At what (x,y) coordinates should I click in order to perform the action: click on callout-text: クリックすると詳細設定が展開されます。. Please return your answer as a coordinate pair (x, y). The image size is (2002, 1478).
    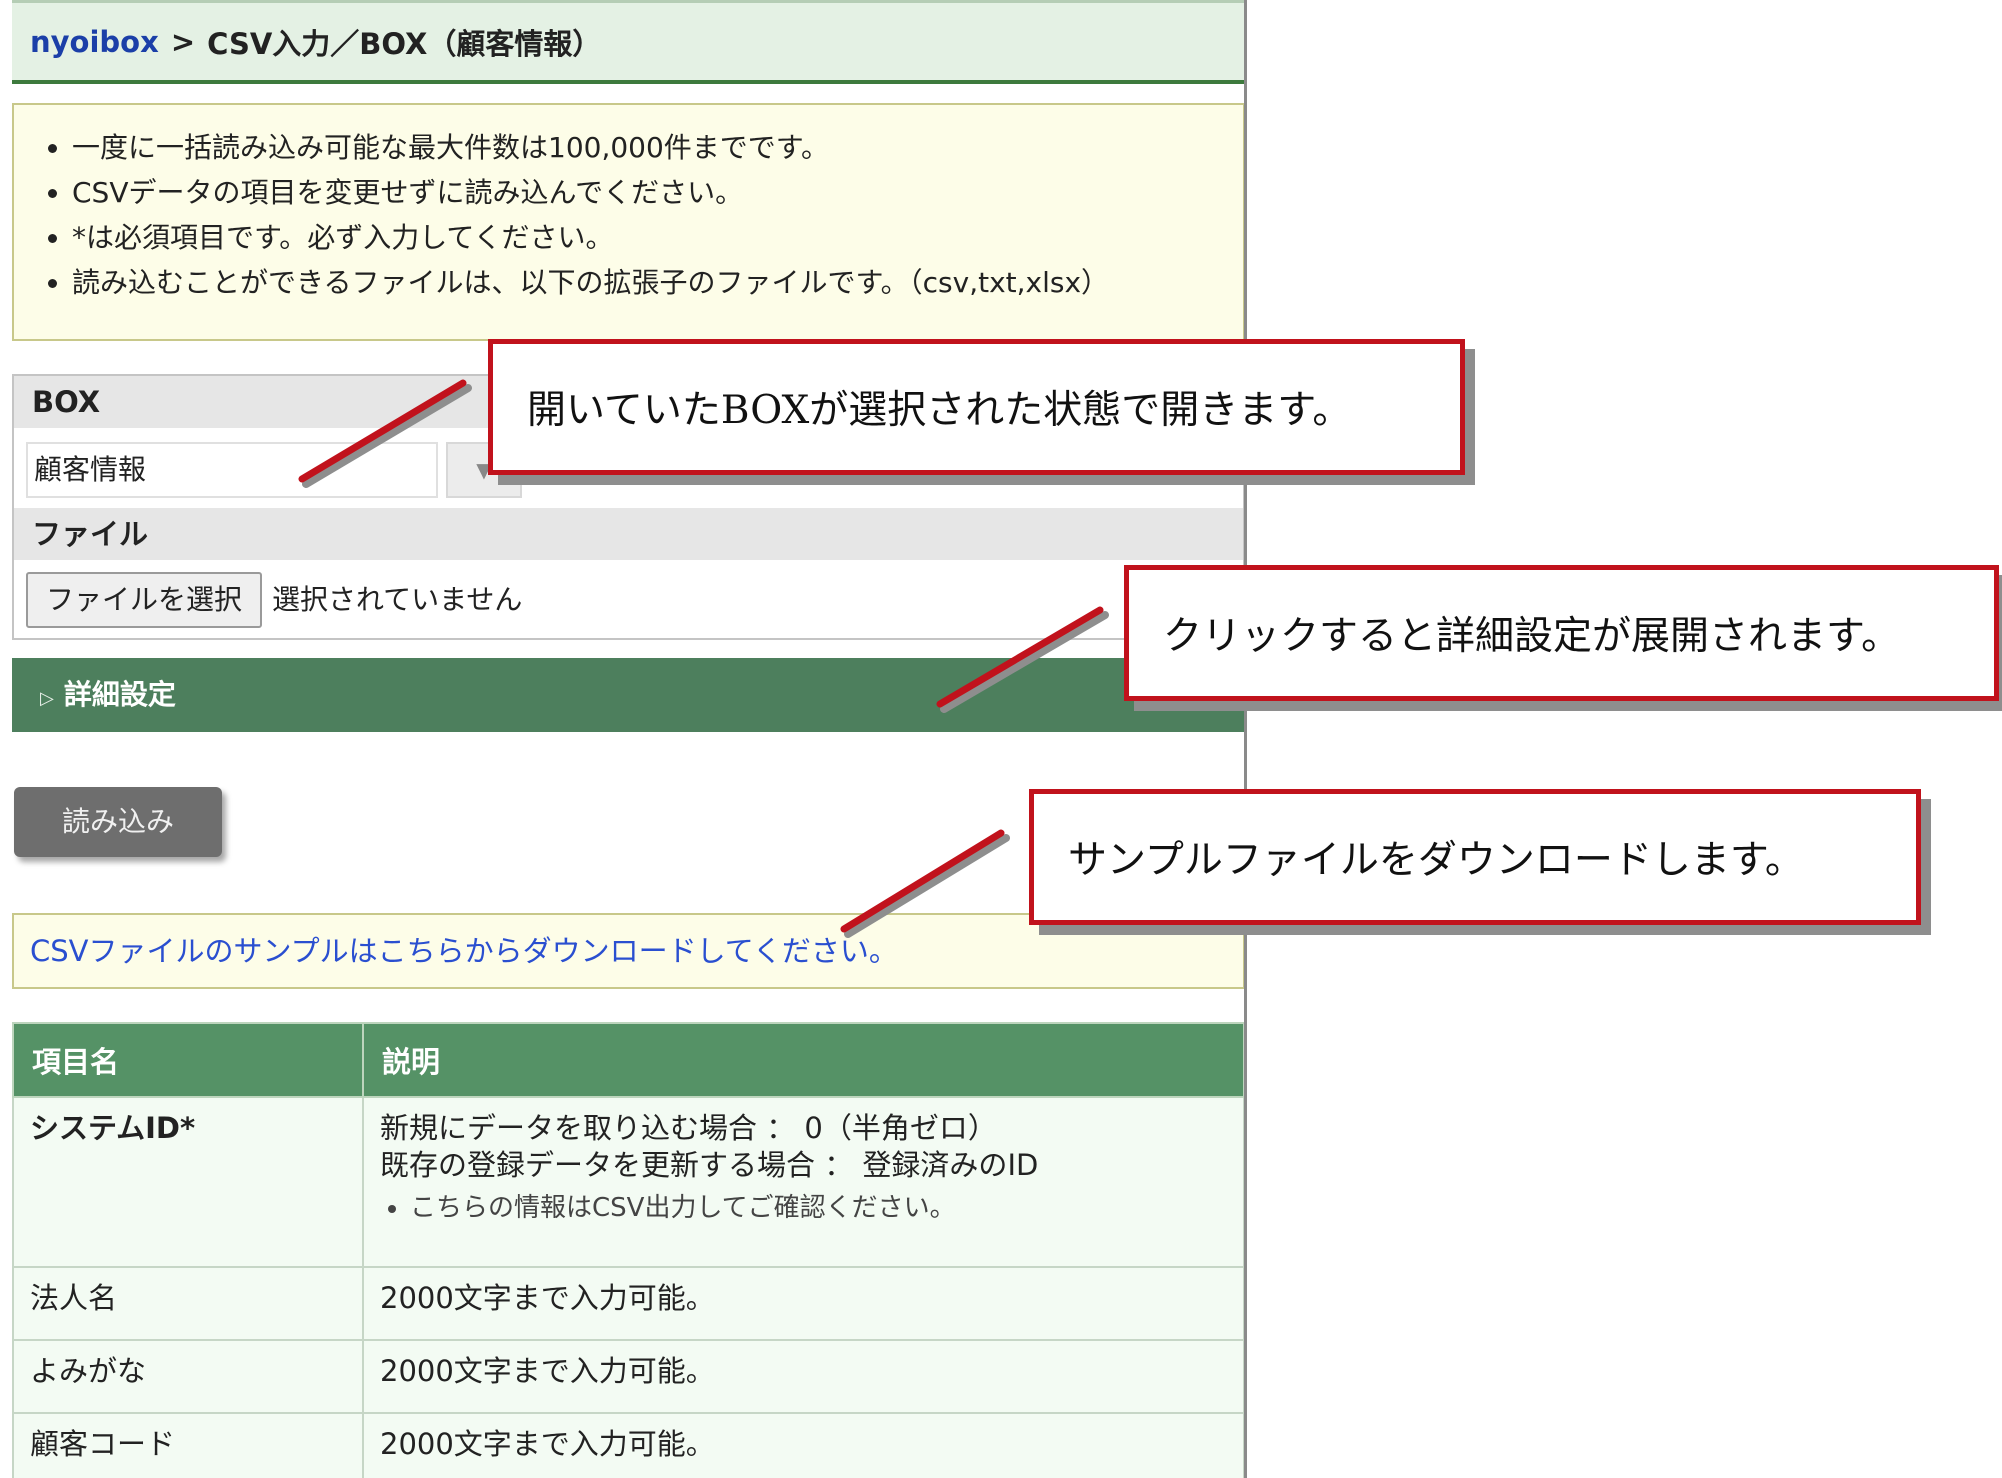
    Looking at the image, I should click on (1532, 636).